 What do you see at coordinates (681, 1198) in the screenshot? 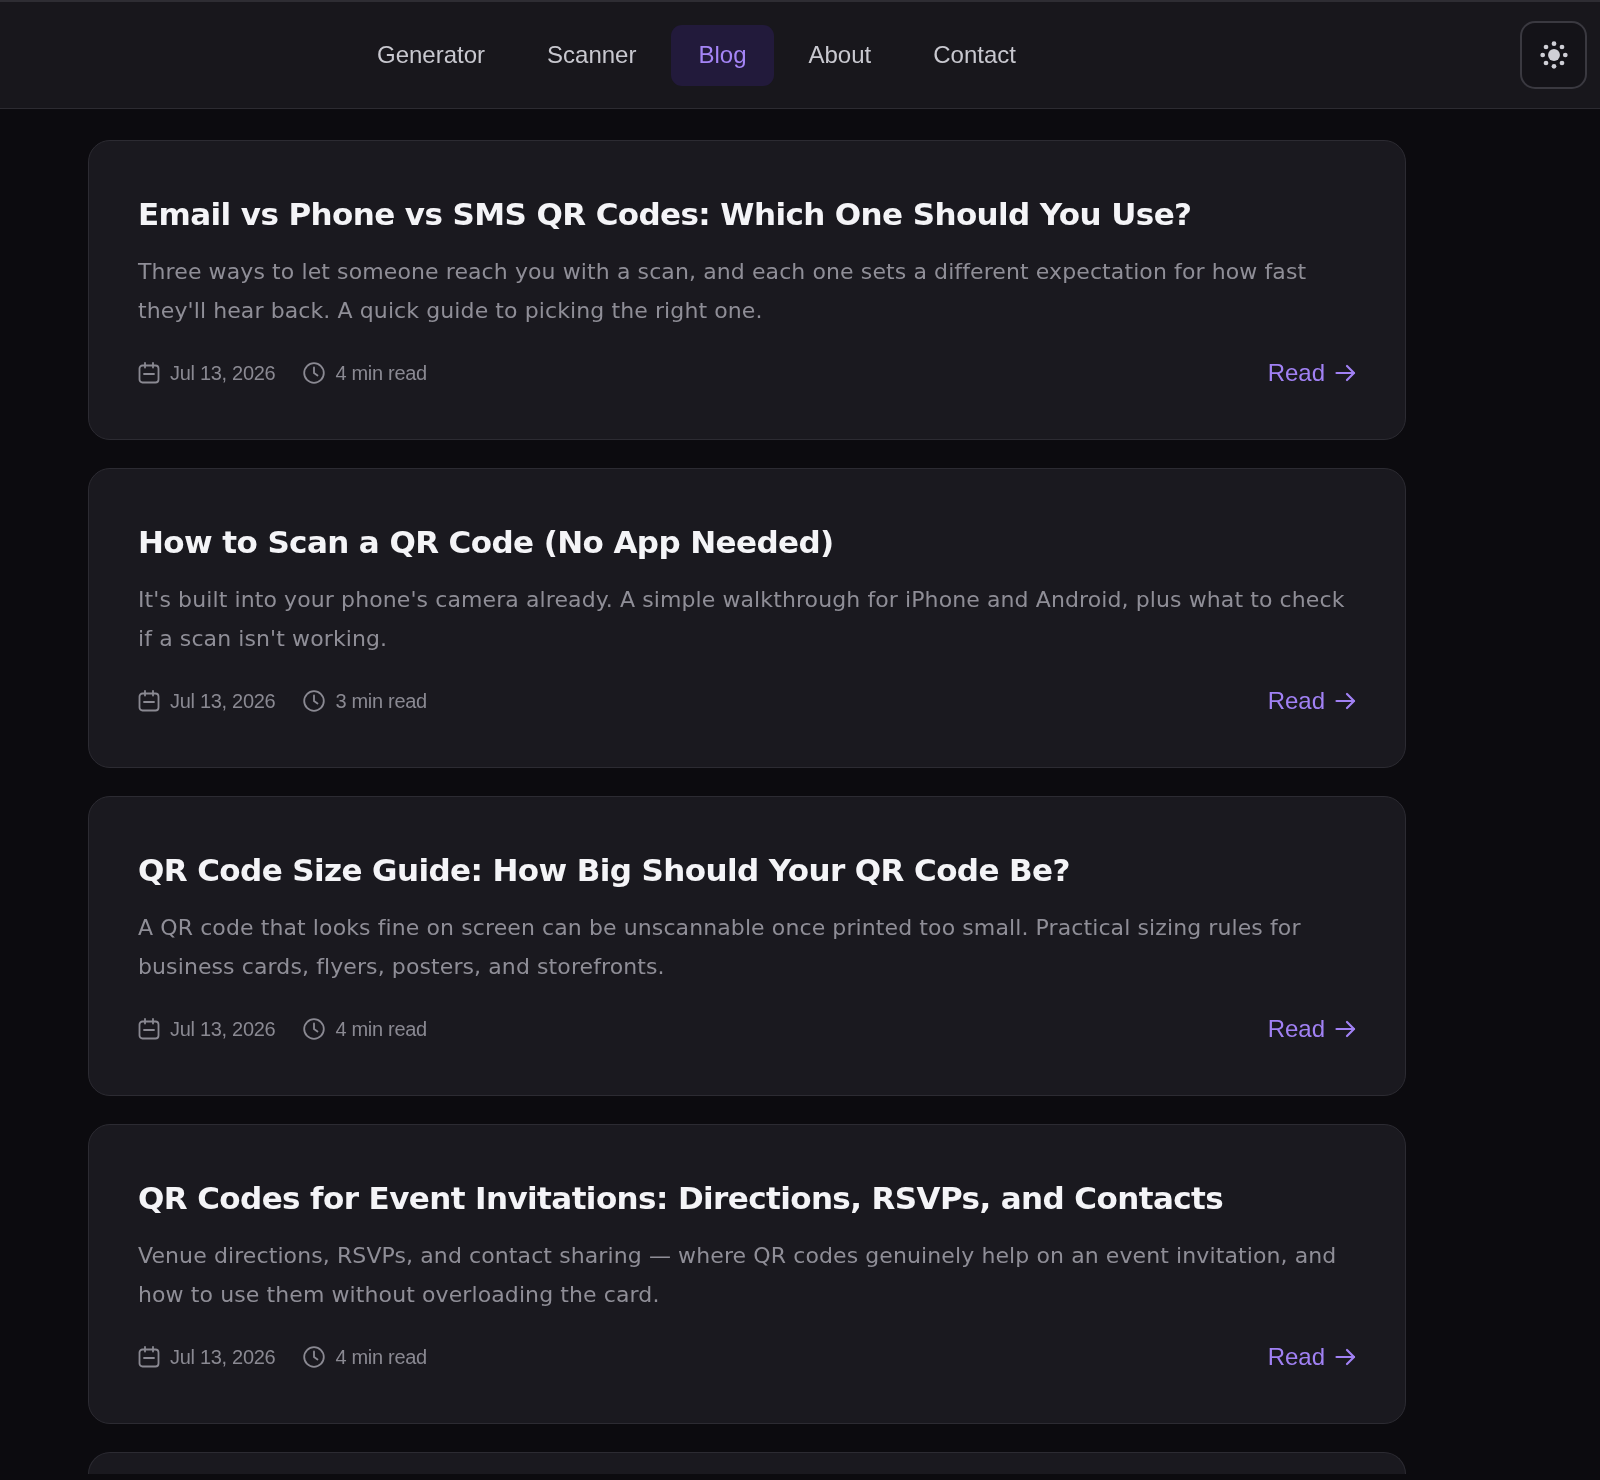
I see `post-title: QR Codes for Event Invitations: Directions, RSVPs, and Contacts` at bounding box center [681, 1198].